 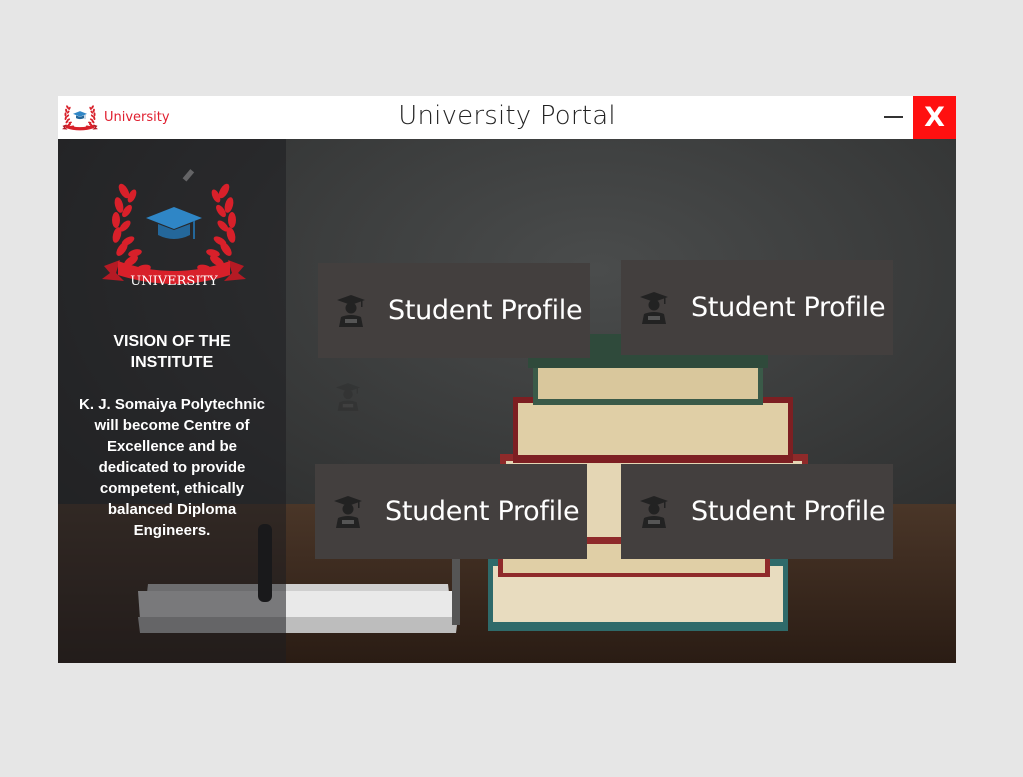 What do you see at coordinates (174, 281) in the screenshot?
I see `svg-text: UNIVERSITY` at bounding box center [174, 281].